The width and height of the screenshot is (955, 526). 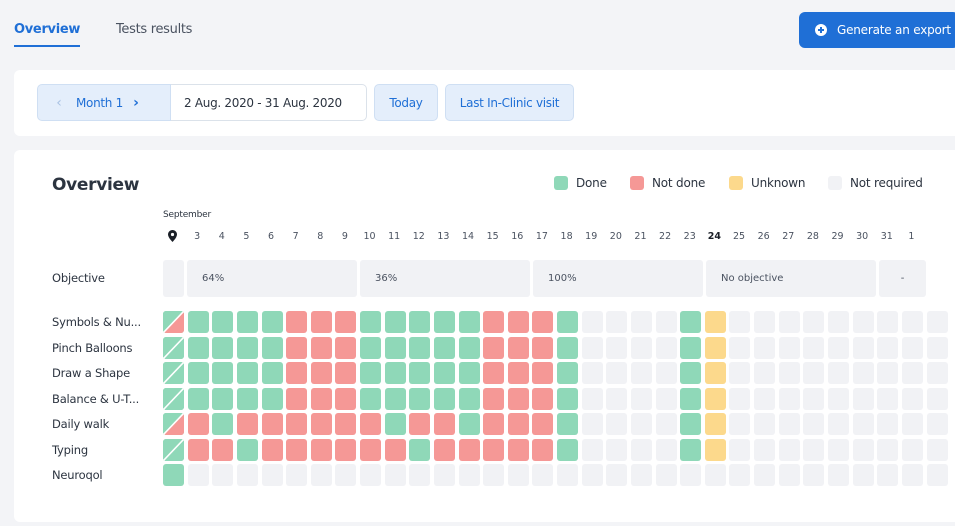 I want to click on tab-tests-results: Tests results, so click(x=154, y=29).